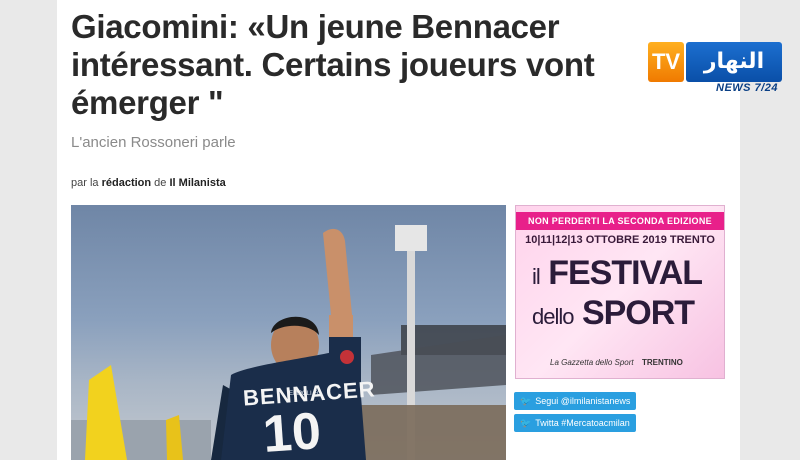  I want to click on byline-role: rédaction, so click(126, 183).